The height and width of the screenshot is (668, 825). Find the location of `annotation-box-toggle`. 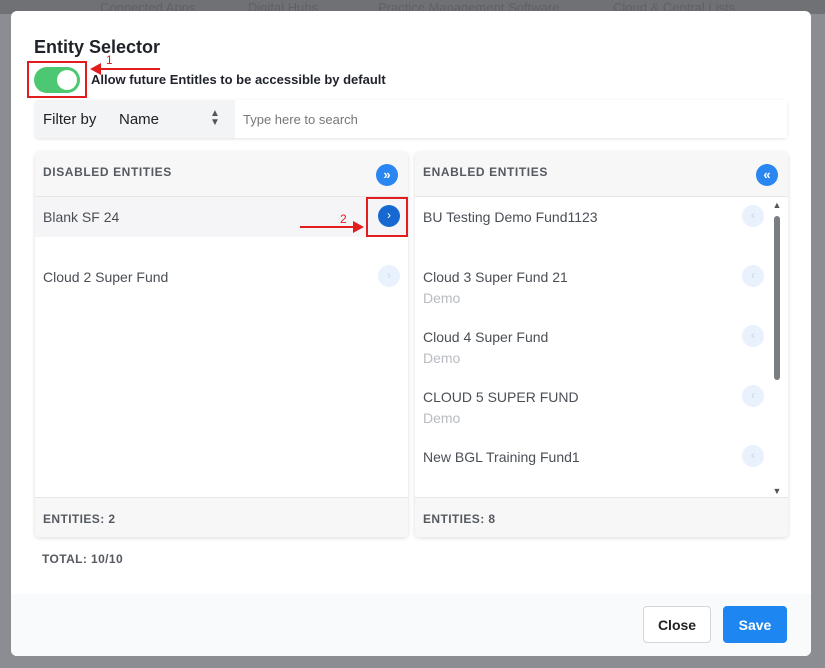

annotation-box-toggle is located at coordinates (57, 79).